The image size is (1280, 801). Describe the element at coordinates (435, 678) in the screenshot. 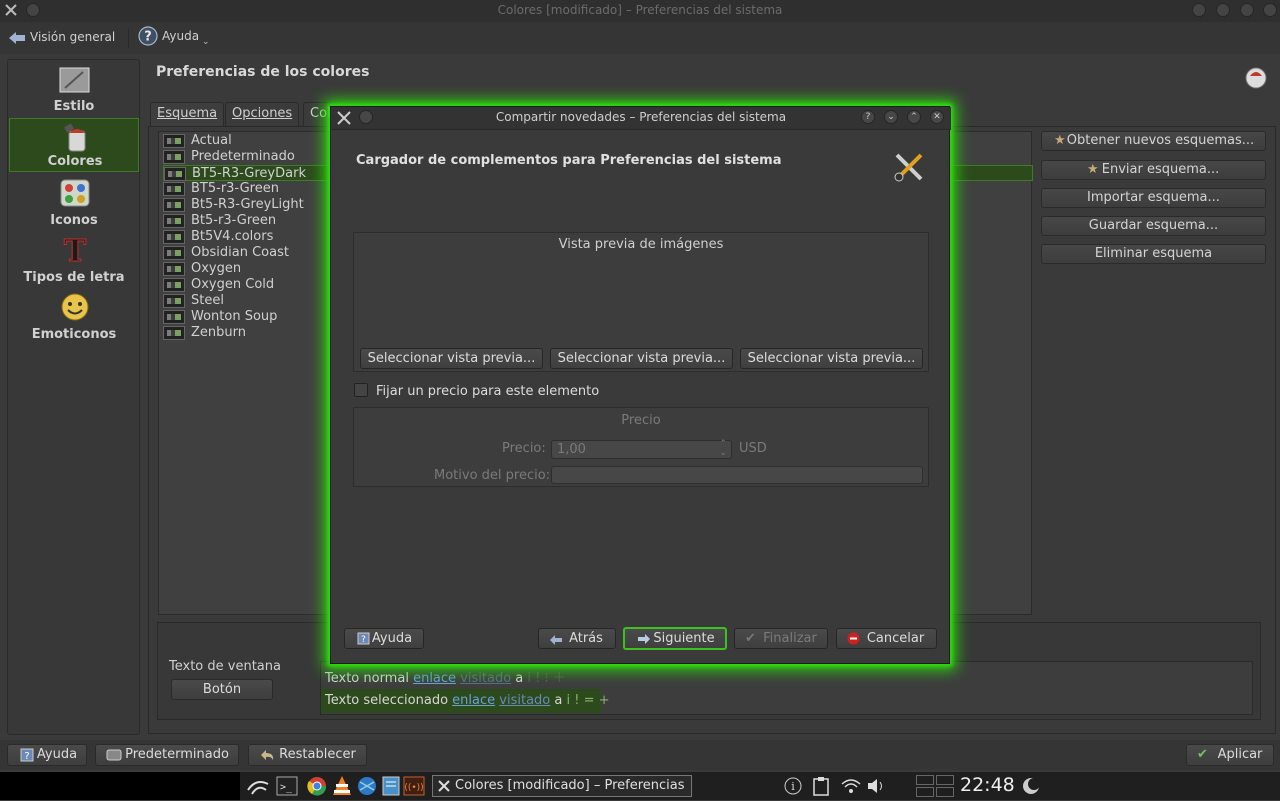

I see `preview-link: enlace` at that location.